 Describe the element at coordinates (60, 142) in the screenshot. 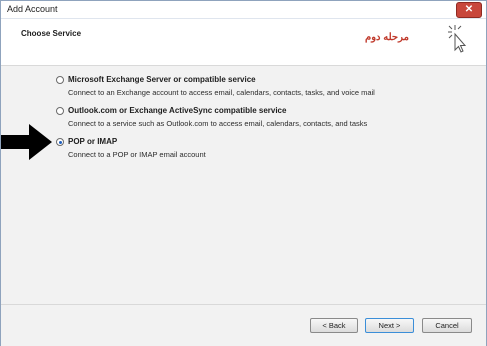

I see `radio-pop-imap` at that location.